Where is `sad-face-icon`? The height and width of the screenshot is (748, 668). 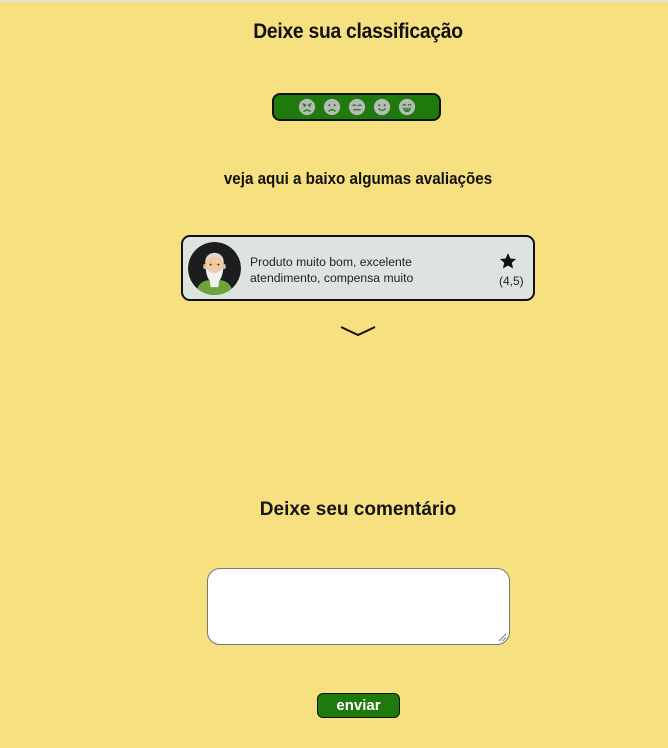
sad-face-icon is located at coordinates (332, 107).